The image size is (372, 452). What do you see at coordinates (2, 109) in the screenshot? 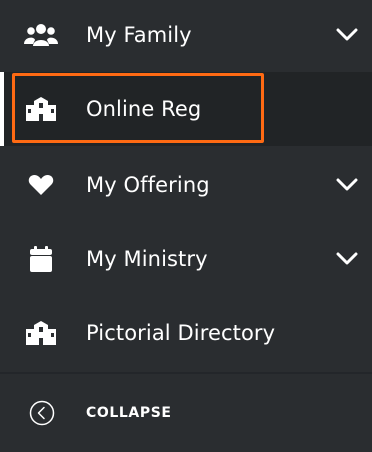
I see `active-indicator` at bounding box center [2, 109].